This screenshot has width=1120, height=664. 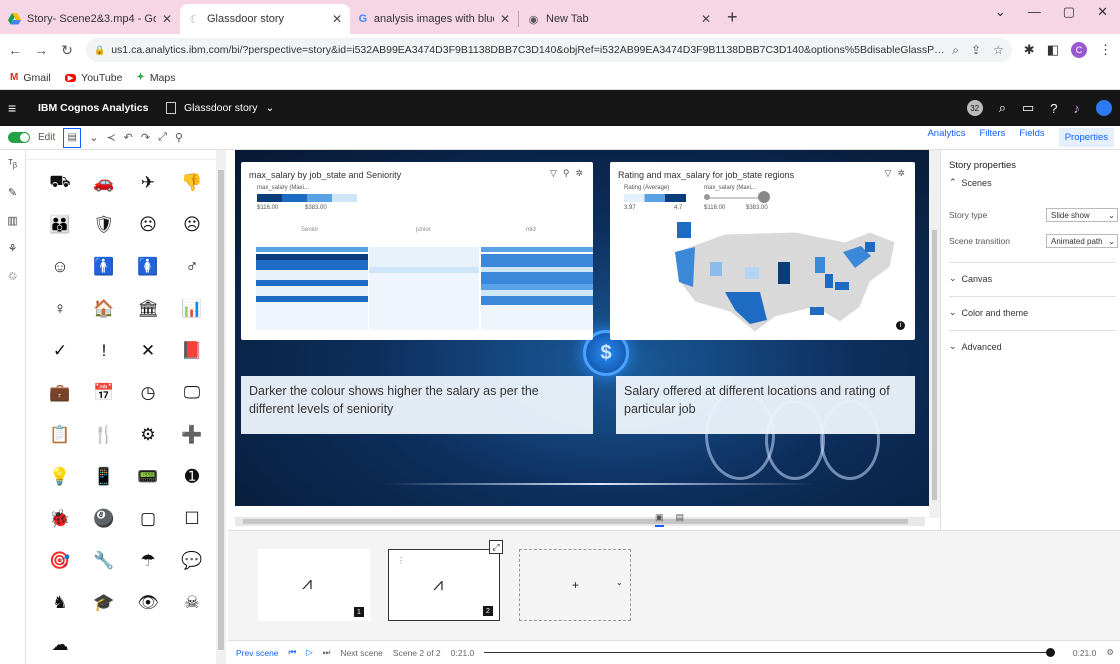 I want to click on analytics-button: Analytics, so click(x=946, y=137).